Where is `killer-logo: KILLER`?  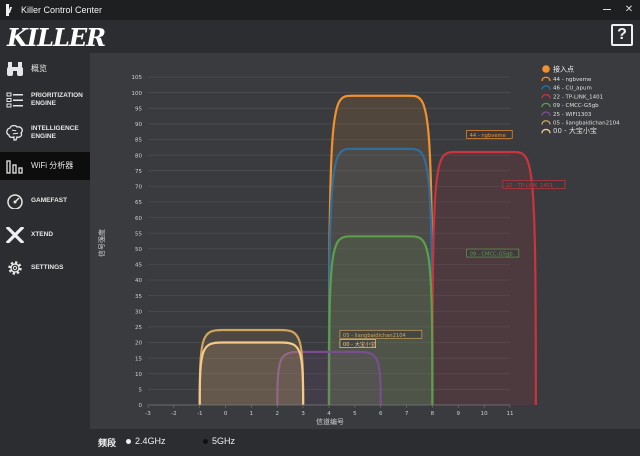 killer-logo: KILLER is located at coordinates (56, 37).